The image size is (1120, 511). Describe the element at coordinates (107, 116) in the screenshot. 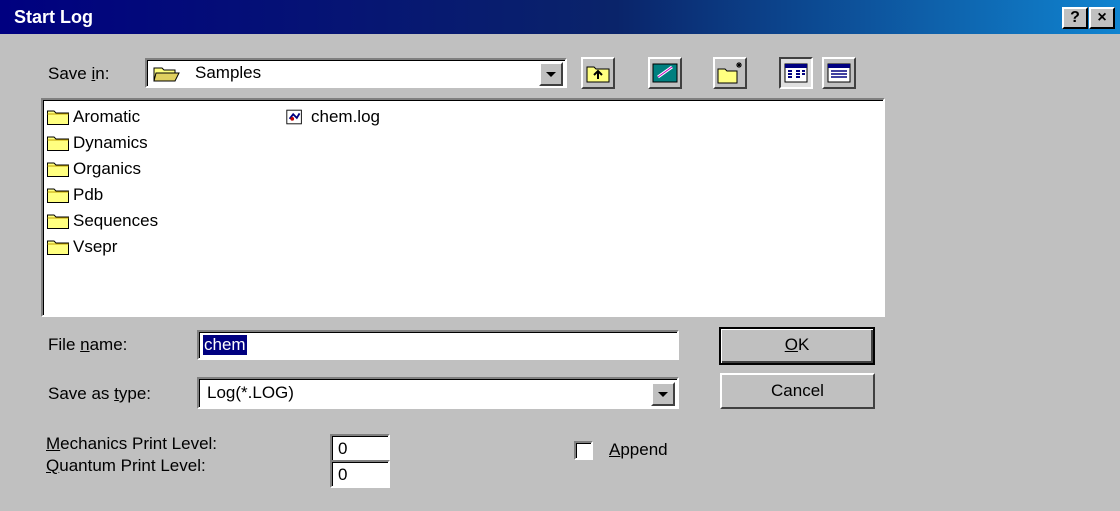

I see `list-item-label: Aromatic` at that location.